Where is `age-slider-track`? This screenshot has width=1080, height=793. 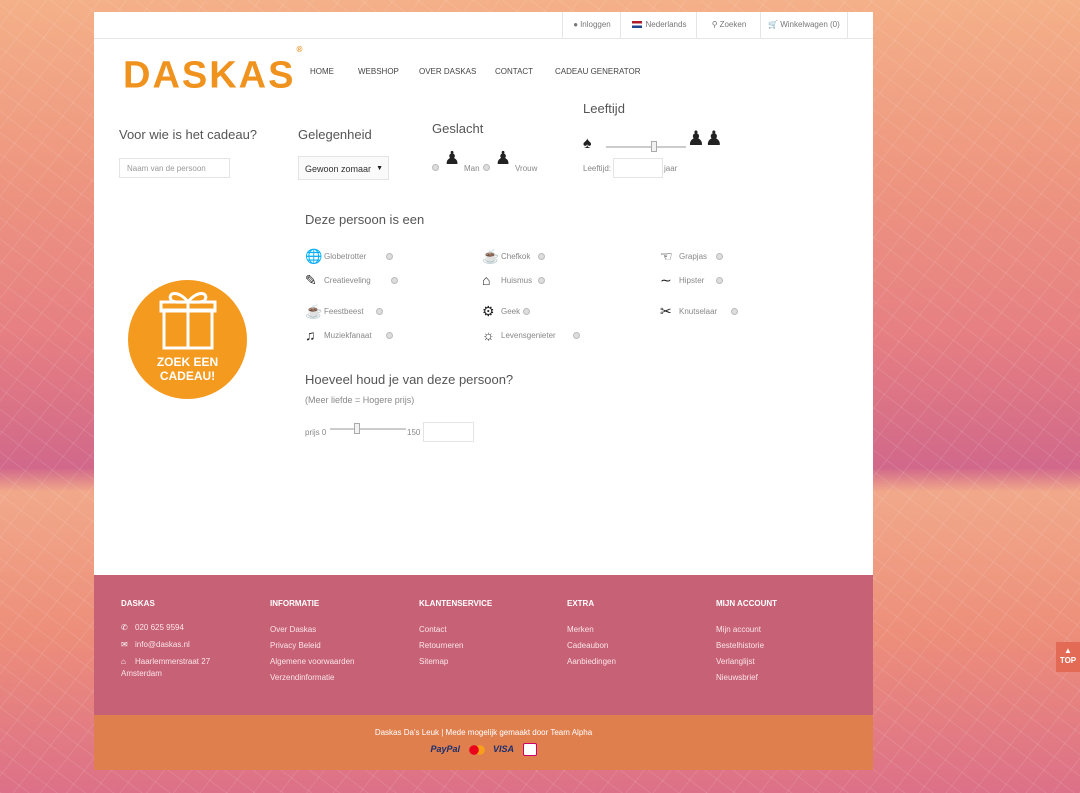
age-slider-track is located at coordinates (646, 147).